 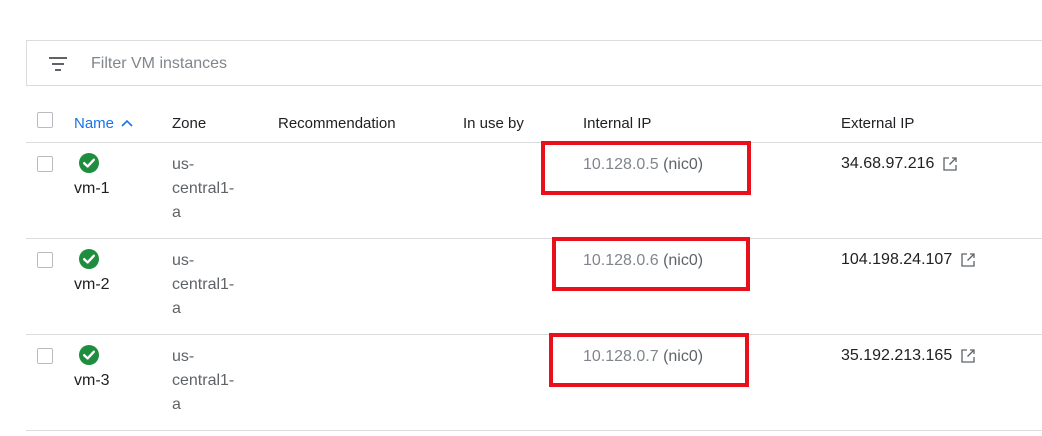 I want to click on column-header-external-ip: External IP, so click(x=877, y=124).